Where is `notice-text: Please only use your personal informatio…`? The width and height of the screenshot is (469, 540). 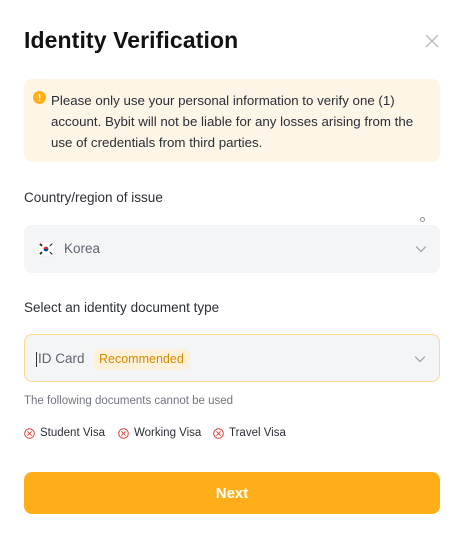
notice-text: Please only use your personal informatio… is located at coordinates (232, 121).